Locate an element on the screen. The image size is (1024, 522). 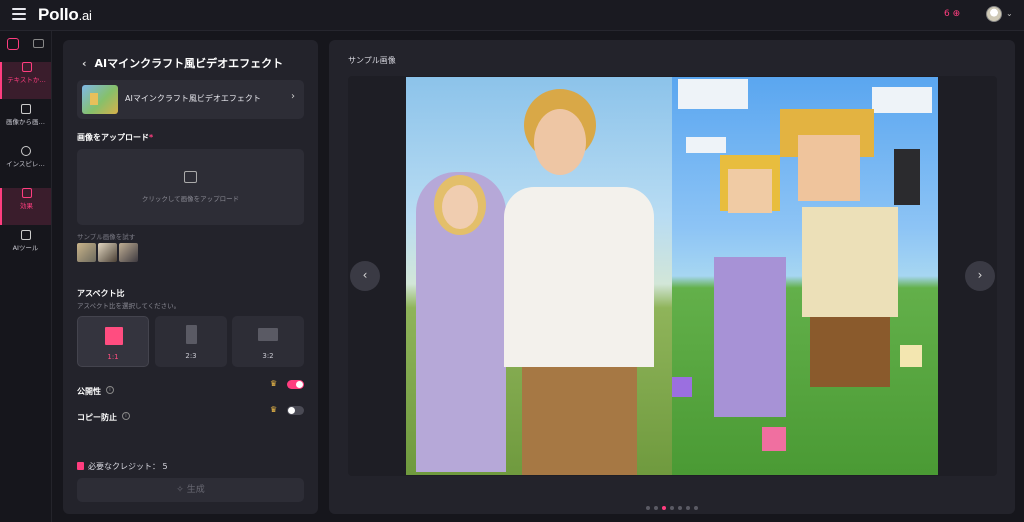
ratio-option-3-2: 3:2 is located at coordinates (268, 341).